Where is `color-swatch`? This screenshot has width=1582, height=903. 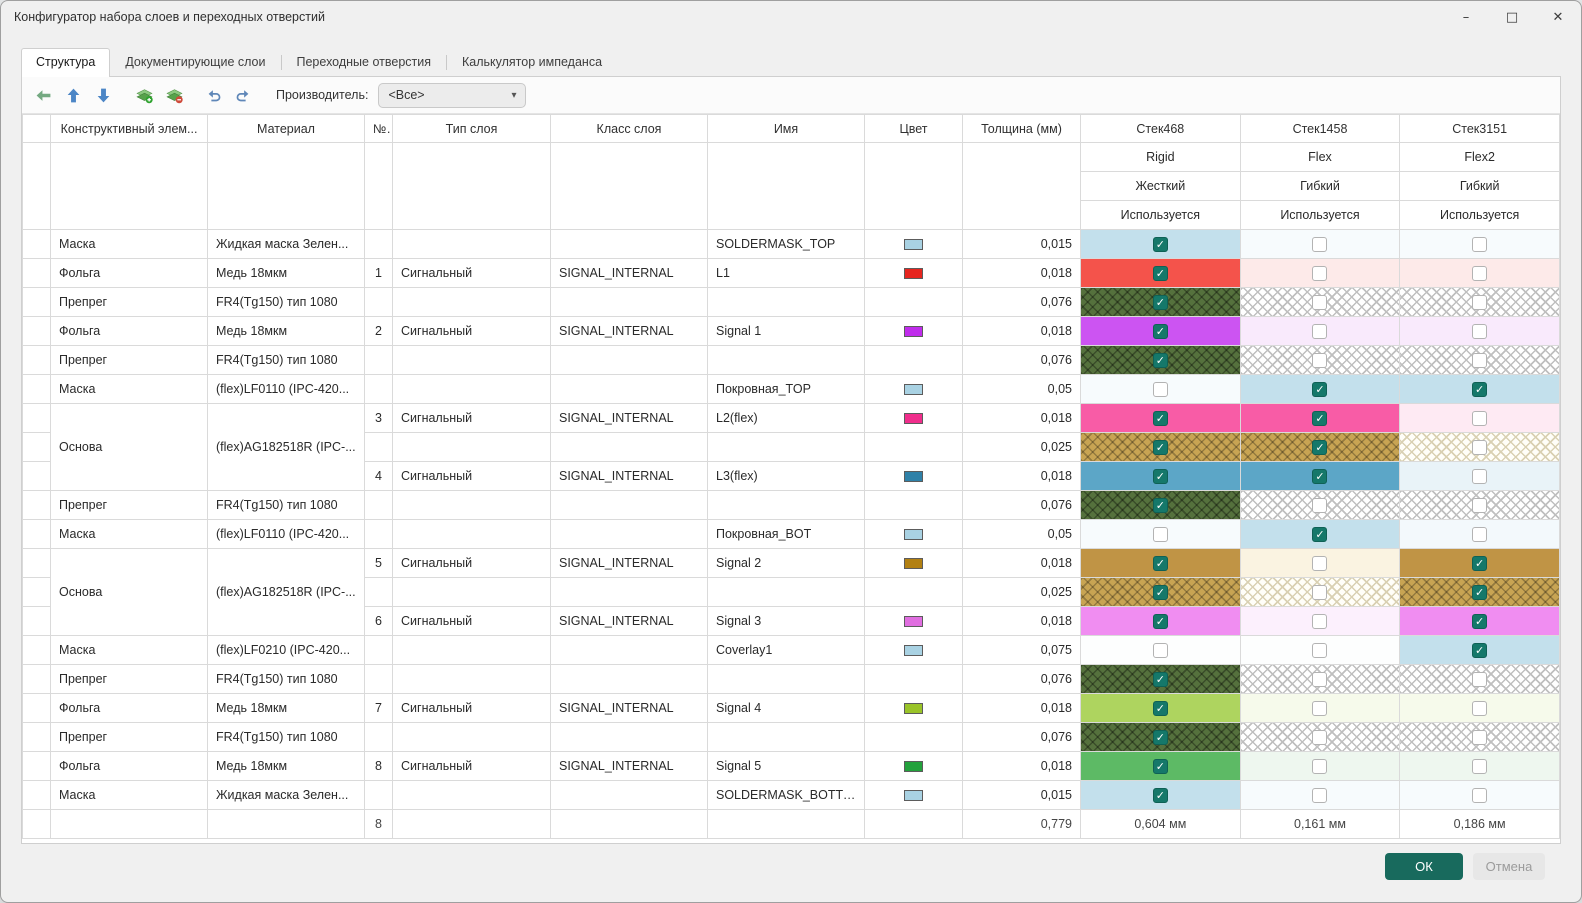
color-swatch is located at coordinates (913, 767).